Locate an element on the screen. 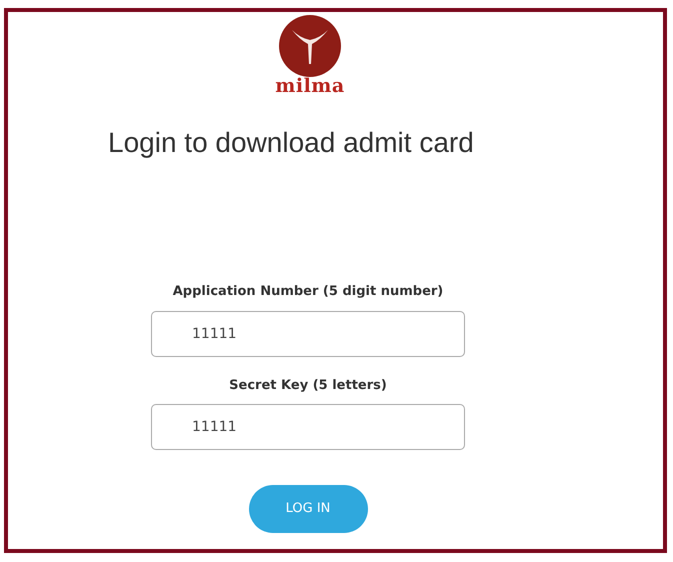  field-label: Secret Key (5 letters) is located at coordinates (308, 385).